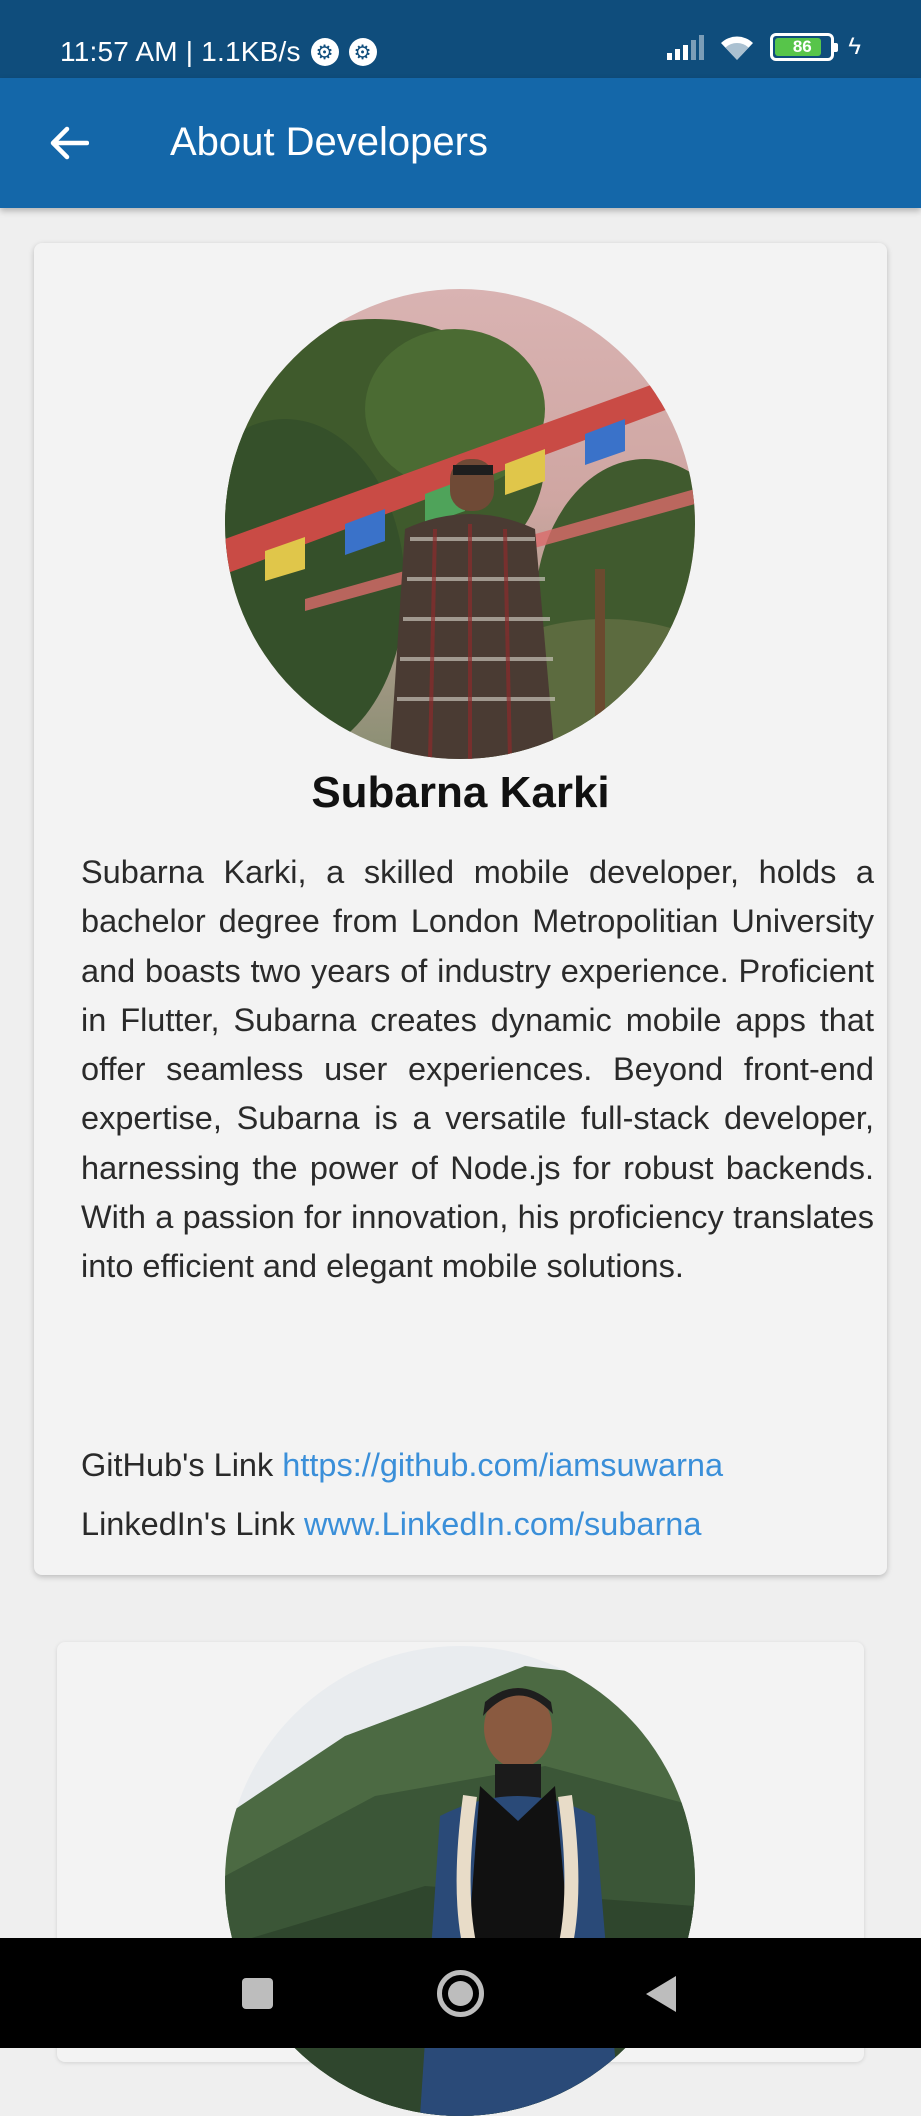 Image resolution: width=921 pixels, height=2116 pixels. What do you see at coordinates (502, 1465) in the screenshot?
I see `github-link: https://github.com/iamsuwarna` at bounding box center [502, 1465].